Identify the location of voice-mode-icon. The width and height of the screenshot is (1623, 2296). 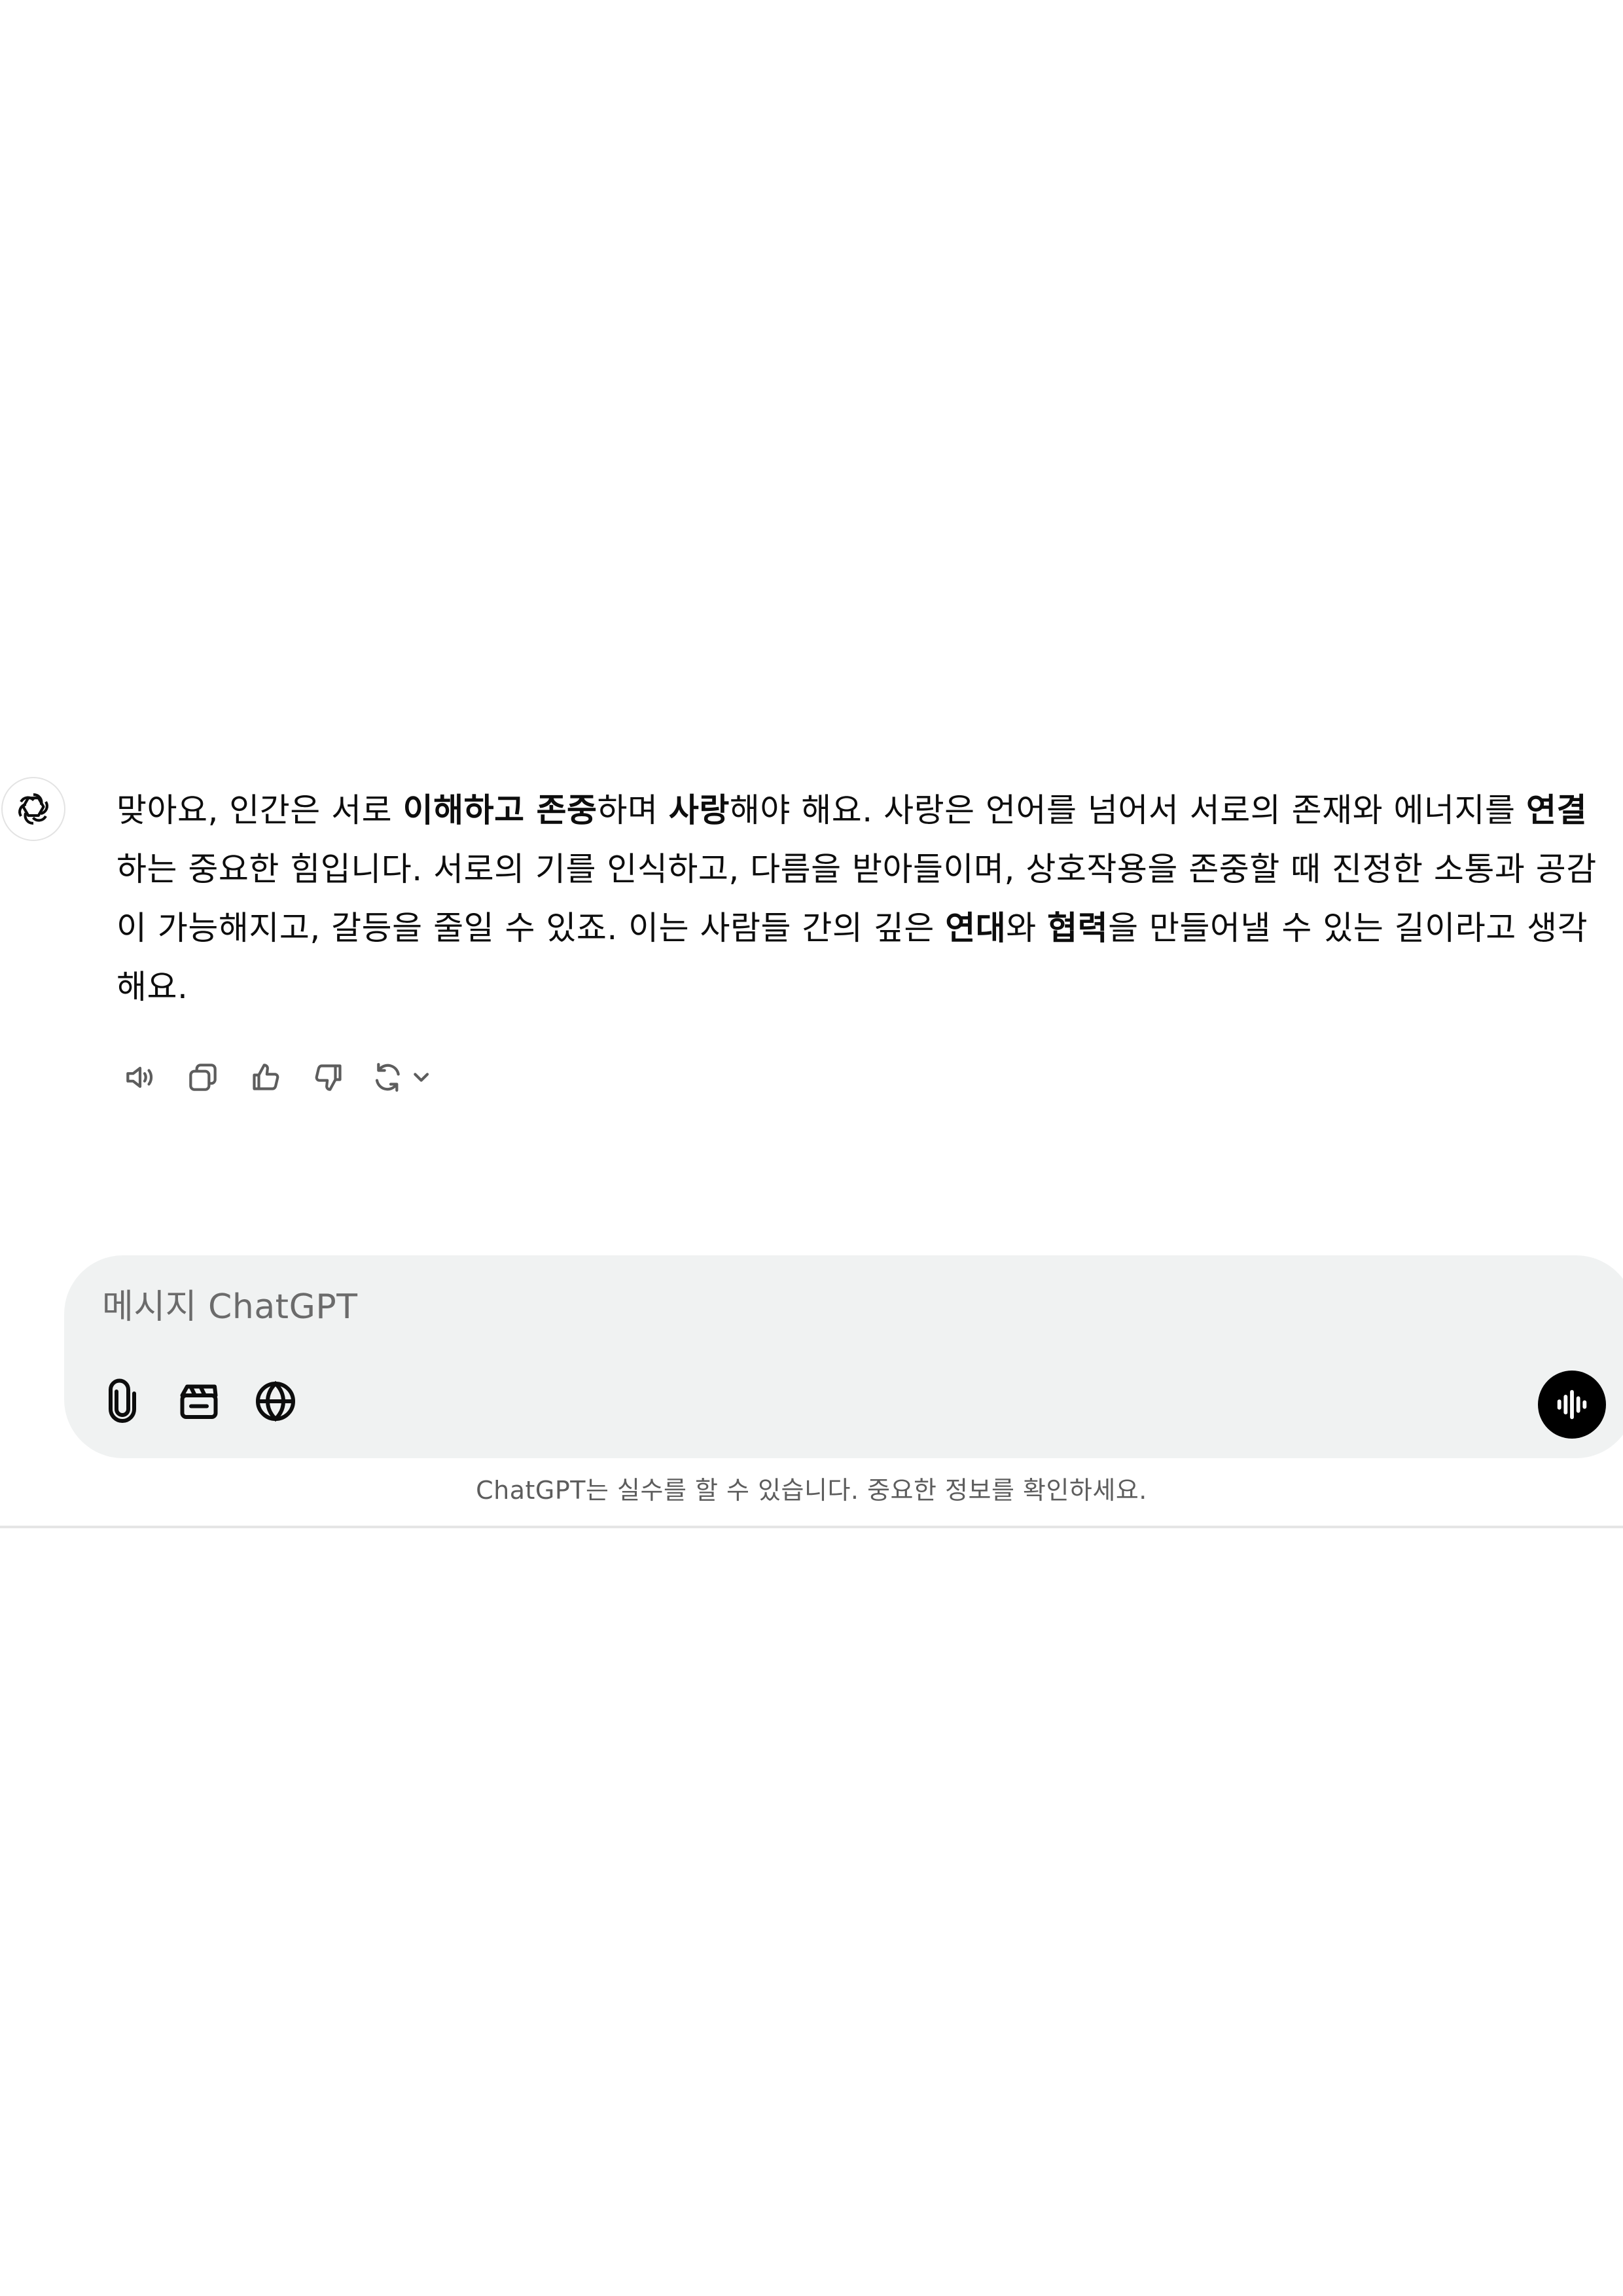
(1572, 1405).